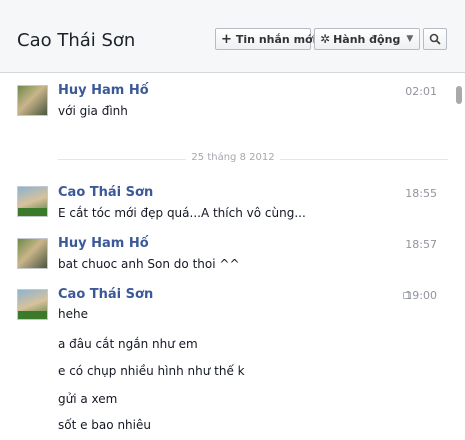 Image resolution: width=465 pixels, height=440 pixels. What do you see at coordinates (149, 264) in the screenshot?
I see `message-text: bat chuoc anh Son do thoi ^^` at bounding box center [149, 264].